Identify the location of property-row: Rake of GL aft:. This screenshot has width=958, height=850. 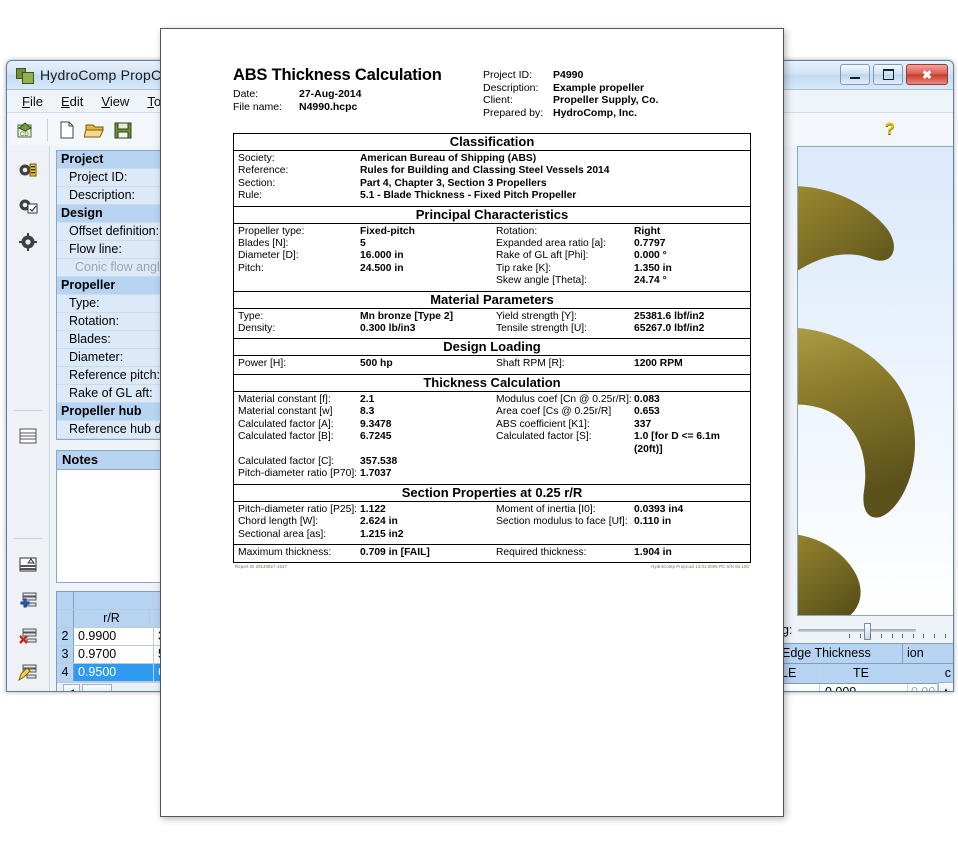
(115, 394).